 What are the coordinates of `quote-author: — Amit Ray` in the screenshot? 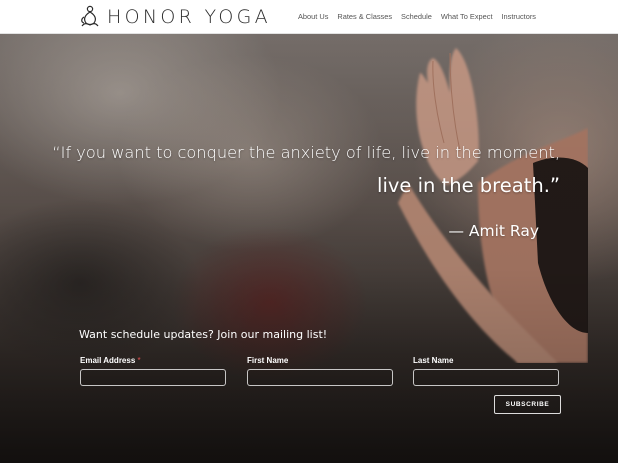 It's located at (493, 231).